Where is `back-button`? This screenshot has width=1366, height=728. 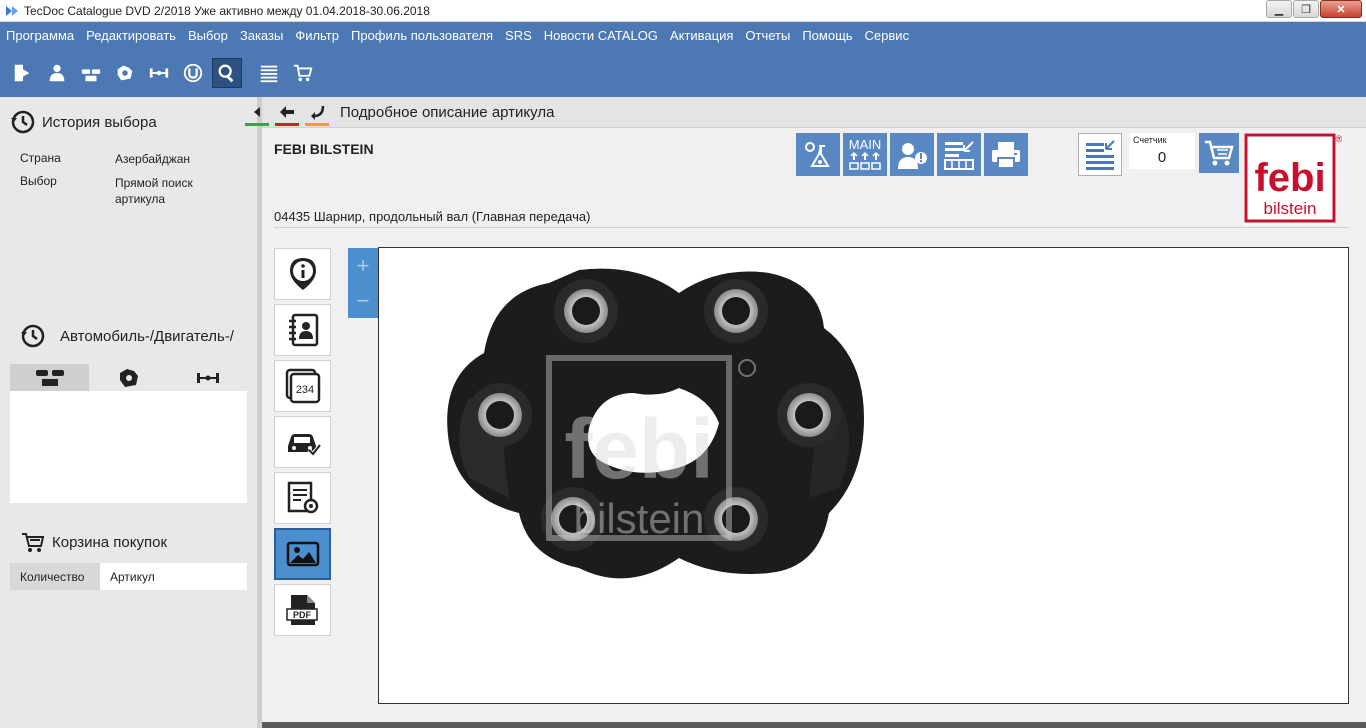
back-button is located at coordinates (287, 112).